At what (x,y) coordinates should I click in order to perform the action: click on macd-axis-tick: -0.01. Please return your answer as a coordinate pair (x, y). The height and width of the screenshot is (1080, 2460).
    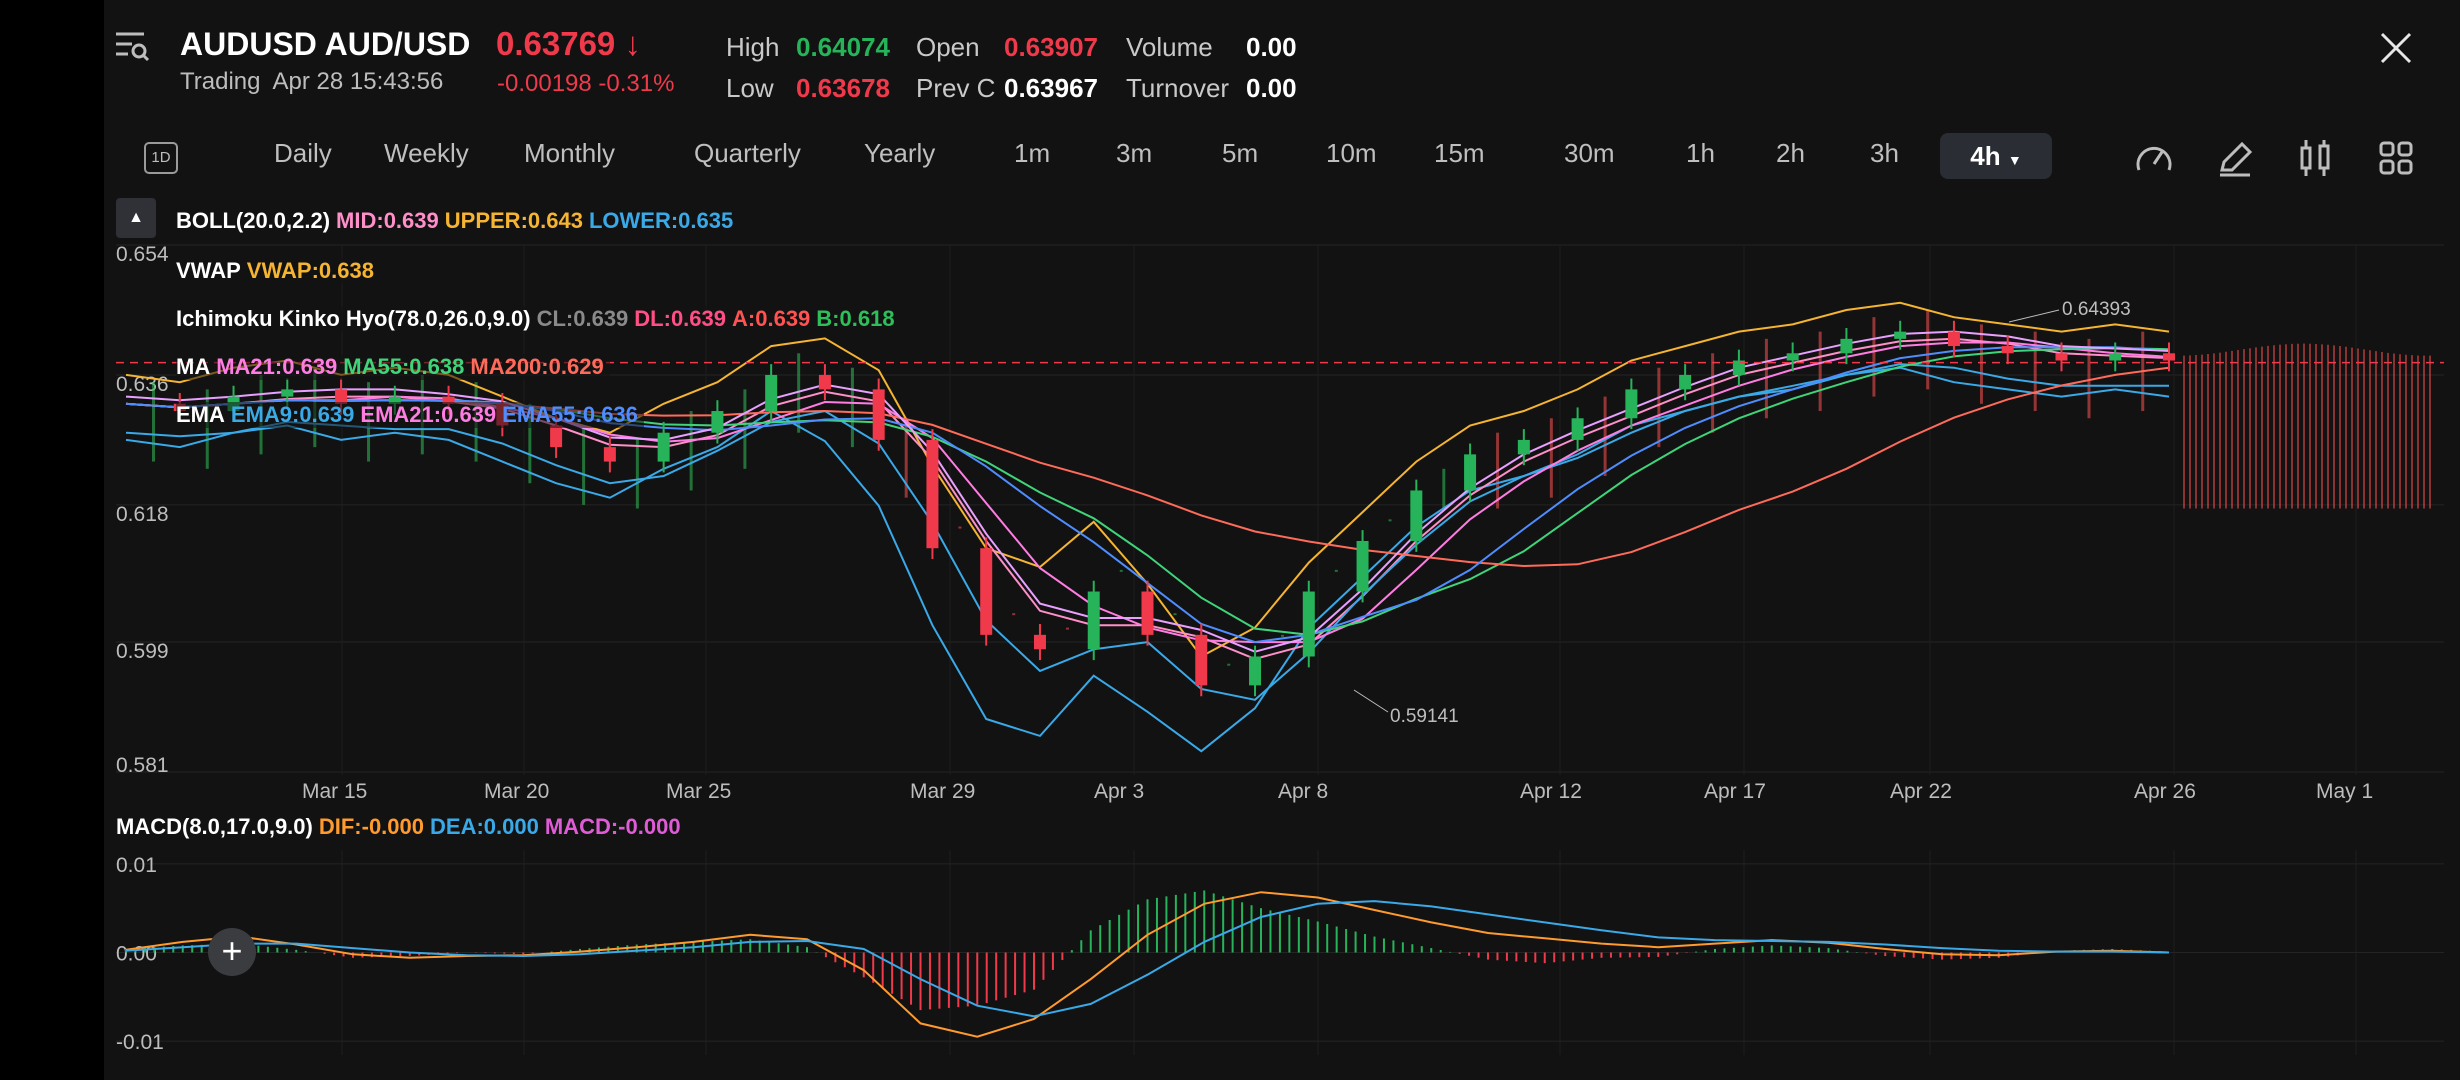
    Looking at the image, I should click on (140, 1042).